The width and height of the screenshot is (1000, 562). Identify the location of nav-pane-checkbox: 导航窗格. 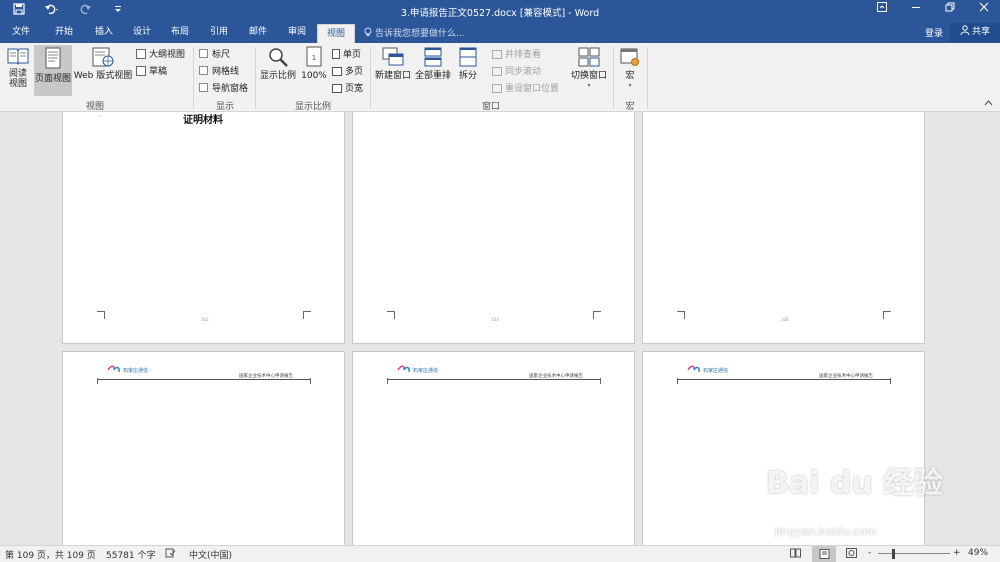
(223, 87).